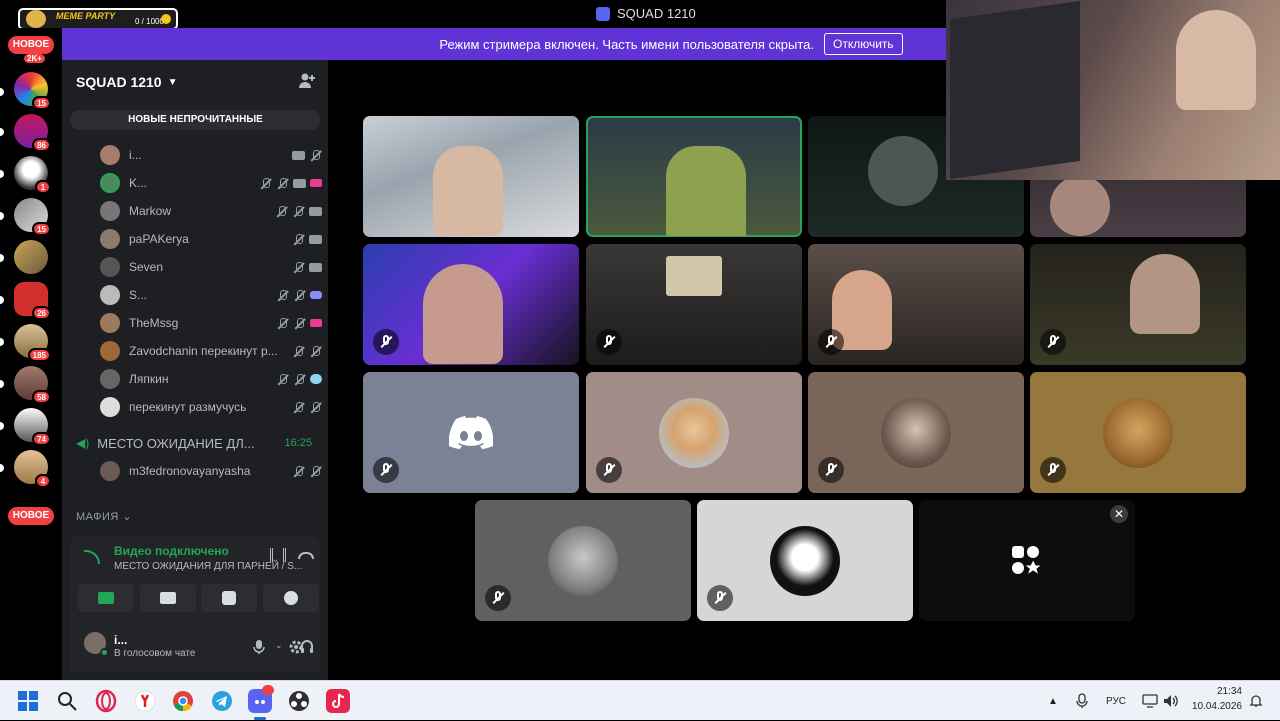 This screenshot has height=721, width=1280. I want to click on disconnect-icon, so click(306, 555).